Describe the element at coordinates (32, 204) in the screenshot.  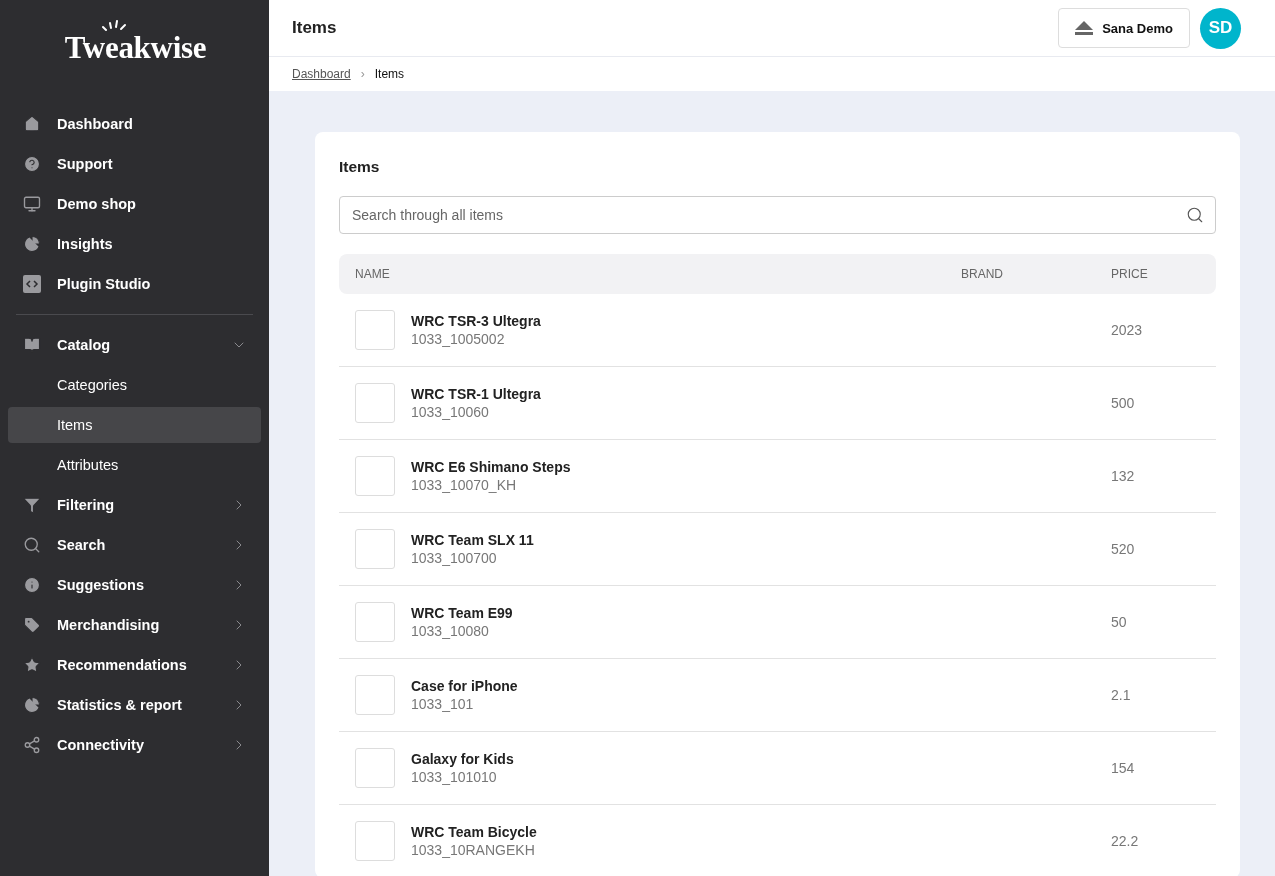
I see `monitor-icon` at that location.